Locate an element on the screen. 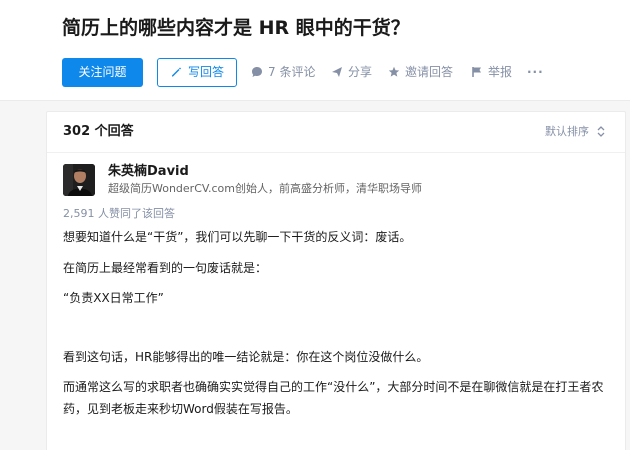 This screenshot has height=450, width=630. vote-count: 2,591 人赞同了该回答 is located at coordinates (119, 213).